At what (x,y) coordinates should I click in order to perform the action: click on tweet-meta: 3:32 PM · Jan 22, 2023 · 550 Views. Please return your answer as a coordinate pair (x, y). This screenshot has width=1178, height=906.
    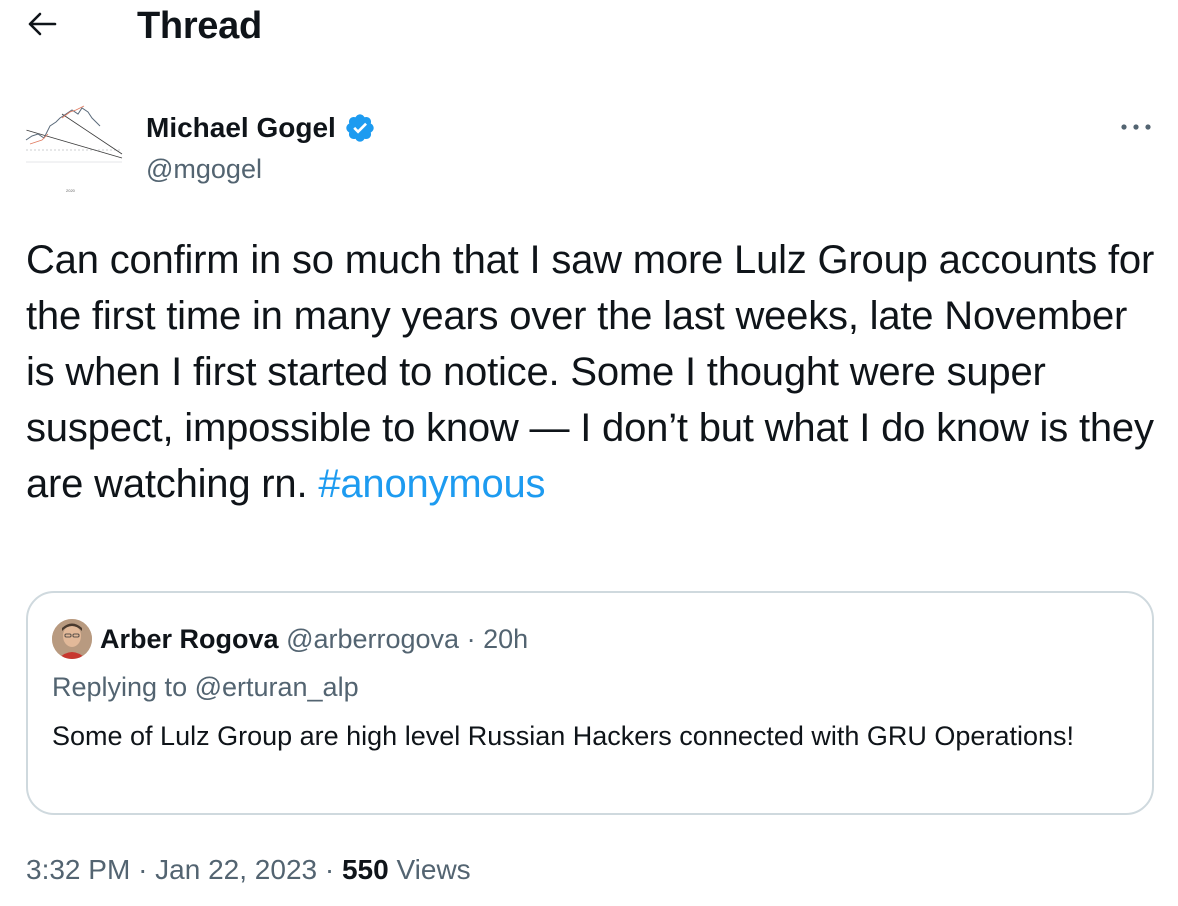
    Looking at the image, I should click on (248, 870).